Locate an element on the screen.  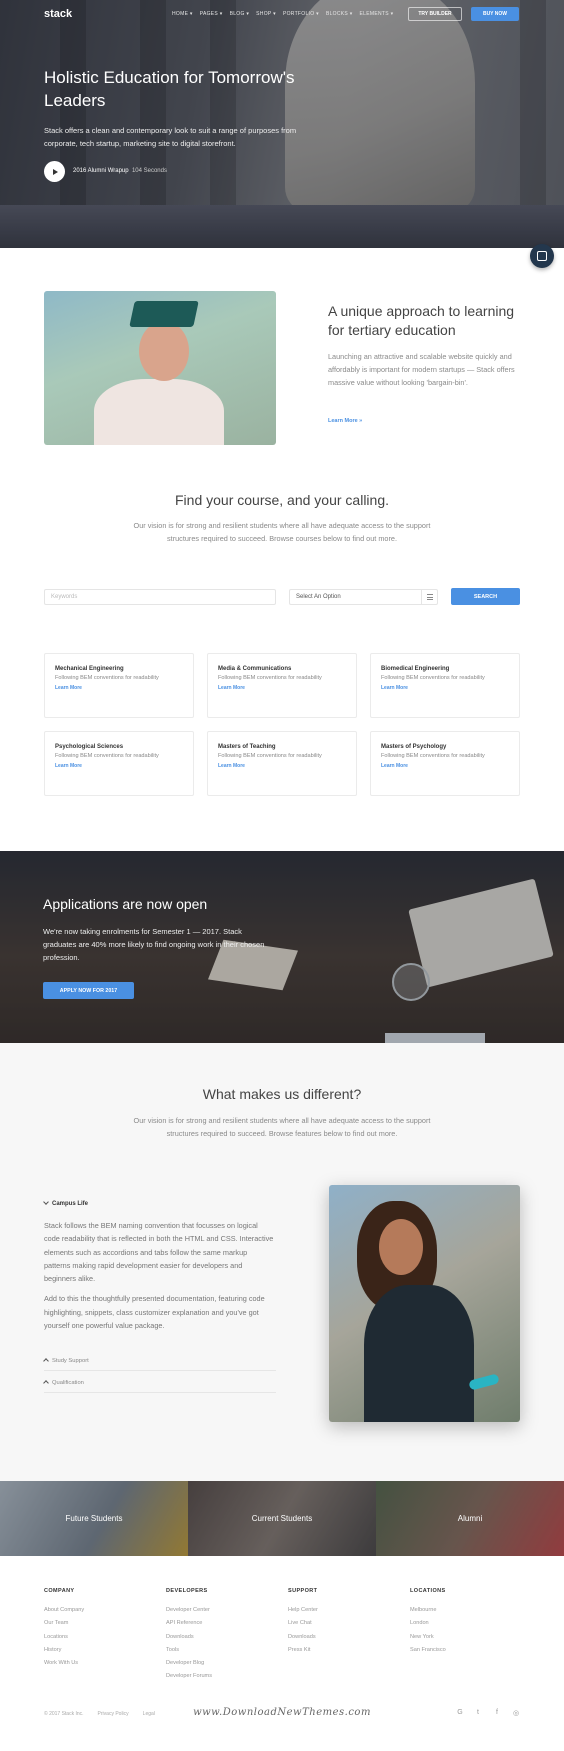
footer-link: Developer Center is located at coordinates (189, 1610).